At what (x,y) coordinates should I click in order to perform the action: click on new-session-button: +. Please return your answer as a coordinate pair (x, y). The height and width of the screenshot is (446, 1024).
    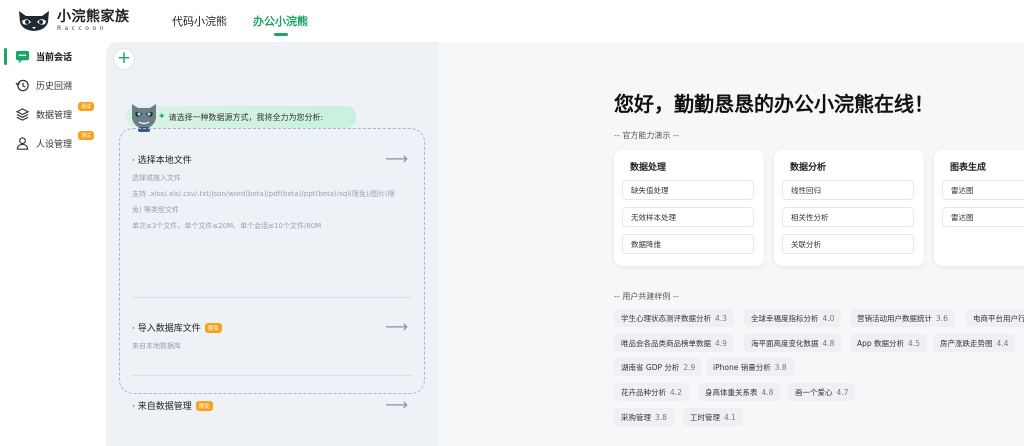
    Looking at the image, I should click on (124, 59).